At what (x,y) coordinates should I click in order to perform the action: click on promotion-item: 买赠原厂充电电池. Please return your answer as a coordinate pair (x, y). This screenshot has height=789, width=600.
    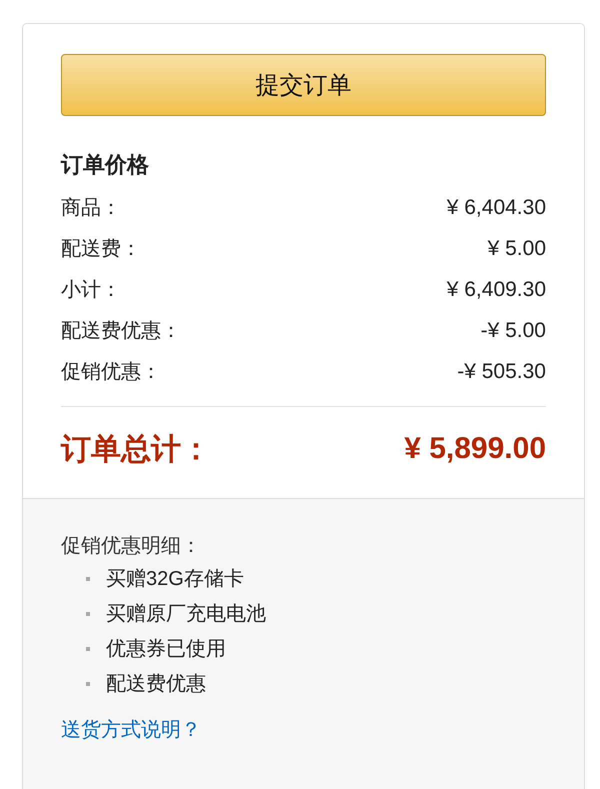
    Looking at the image, I should click on (186, 614).